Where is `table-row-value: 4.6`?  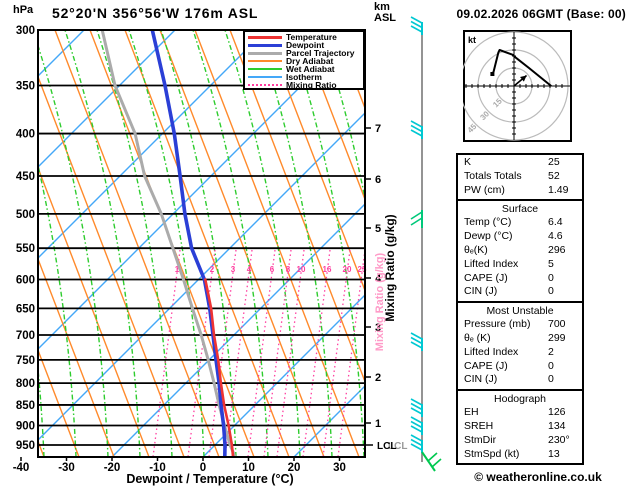 table-row-value: 4.6 is located at coordinates (555, 236).